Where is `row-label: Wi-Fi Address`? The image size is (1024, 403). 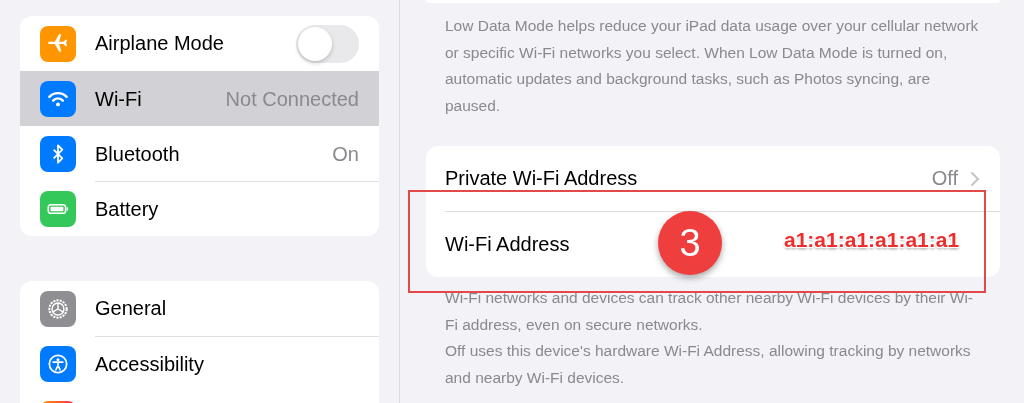 row-label: Wi-Fi Address is located at coordinates (507, 244).